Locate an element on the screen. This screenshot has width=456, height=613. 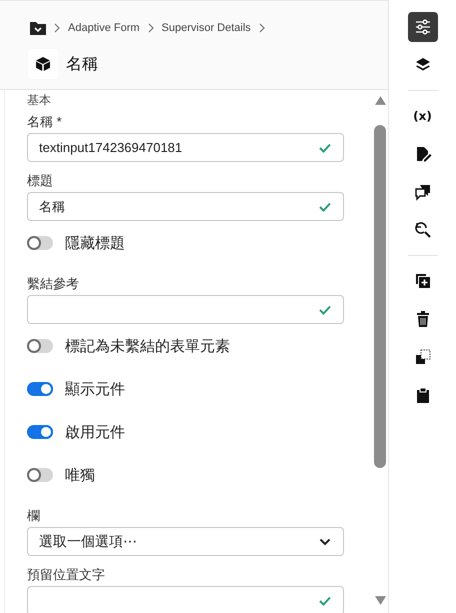
toggle-label: 隱藏標題 is located at coordinates (95, 243).